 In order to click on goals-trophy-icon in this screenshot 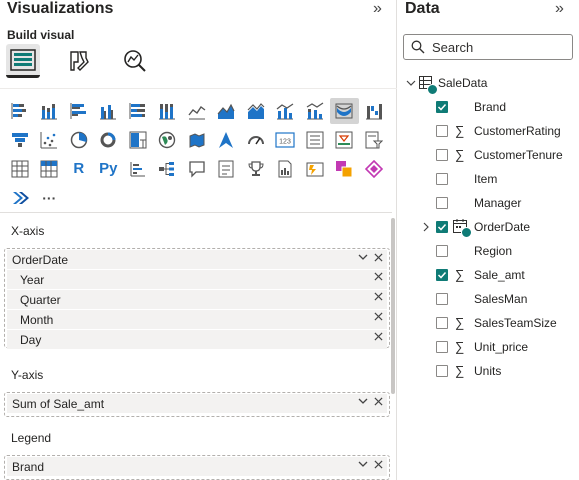, I will do `click(256, 169)`.